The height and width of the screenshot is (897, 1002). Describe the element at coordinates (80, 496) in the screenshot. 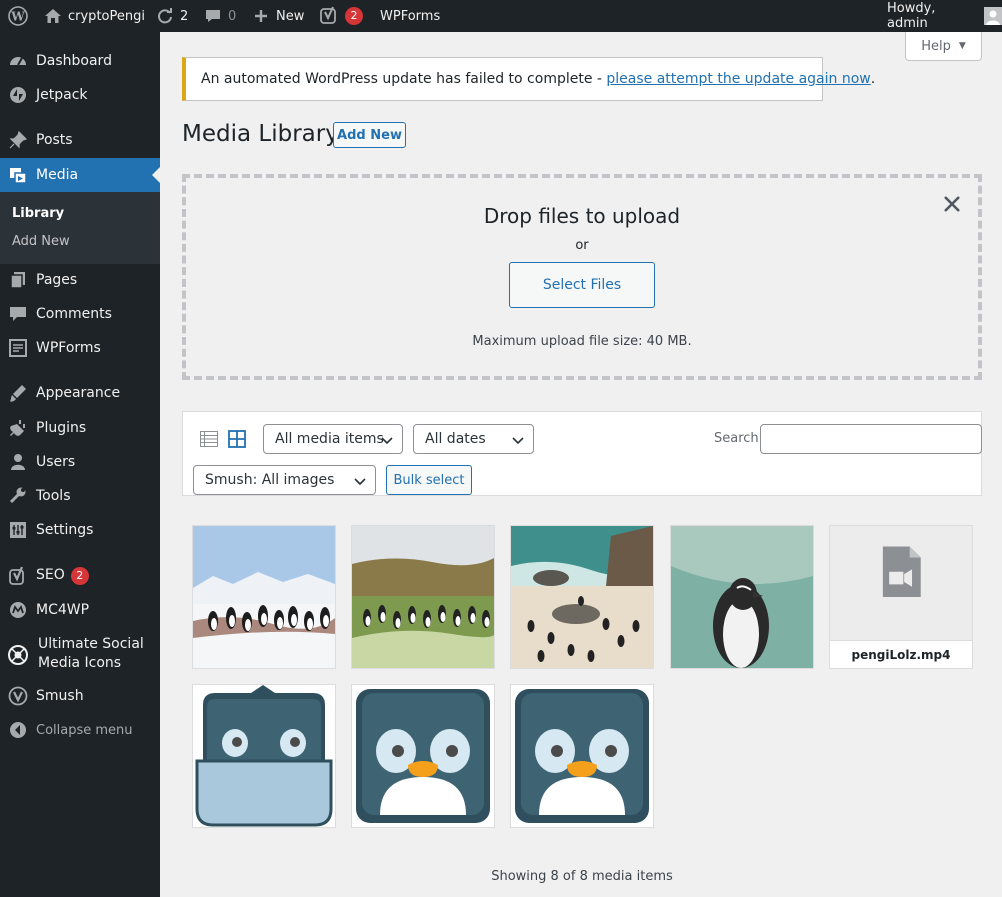

I see `sidebar-item-tools: Tools` at that location.